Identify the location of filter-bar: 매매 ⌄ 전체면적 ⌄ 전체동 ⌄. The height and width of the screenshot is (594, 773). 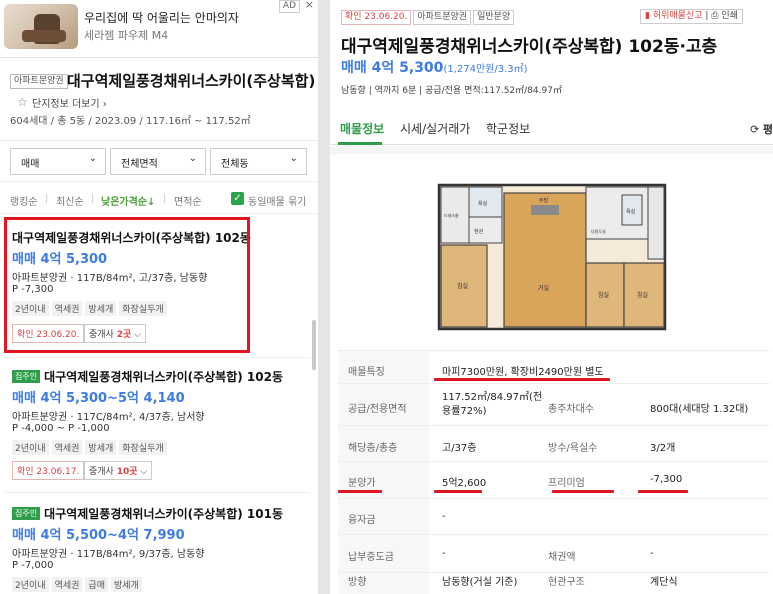
(159, 161).